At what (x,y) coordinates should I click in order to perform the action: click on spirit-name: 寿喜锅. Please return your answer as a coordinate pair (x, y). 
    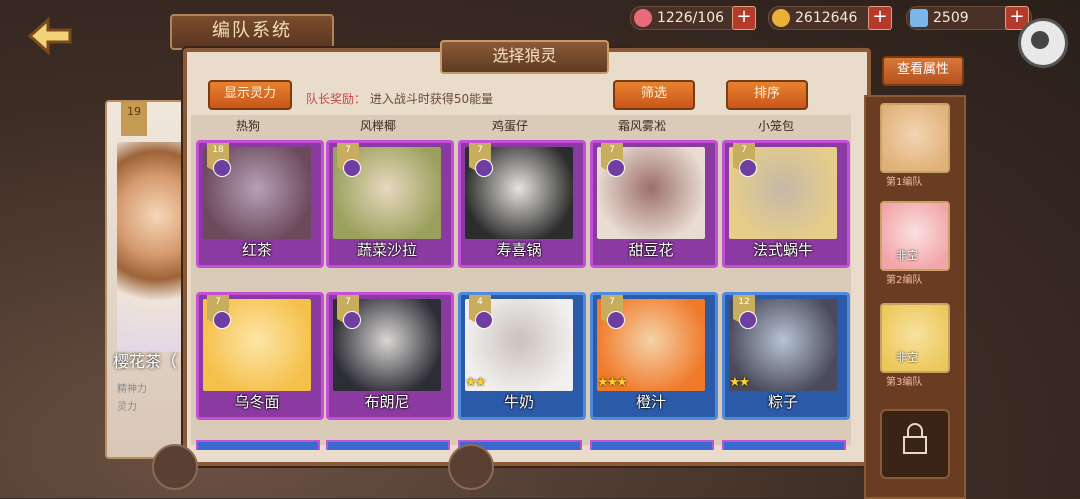
    Looking at the image, I should click on (519, 250).